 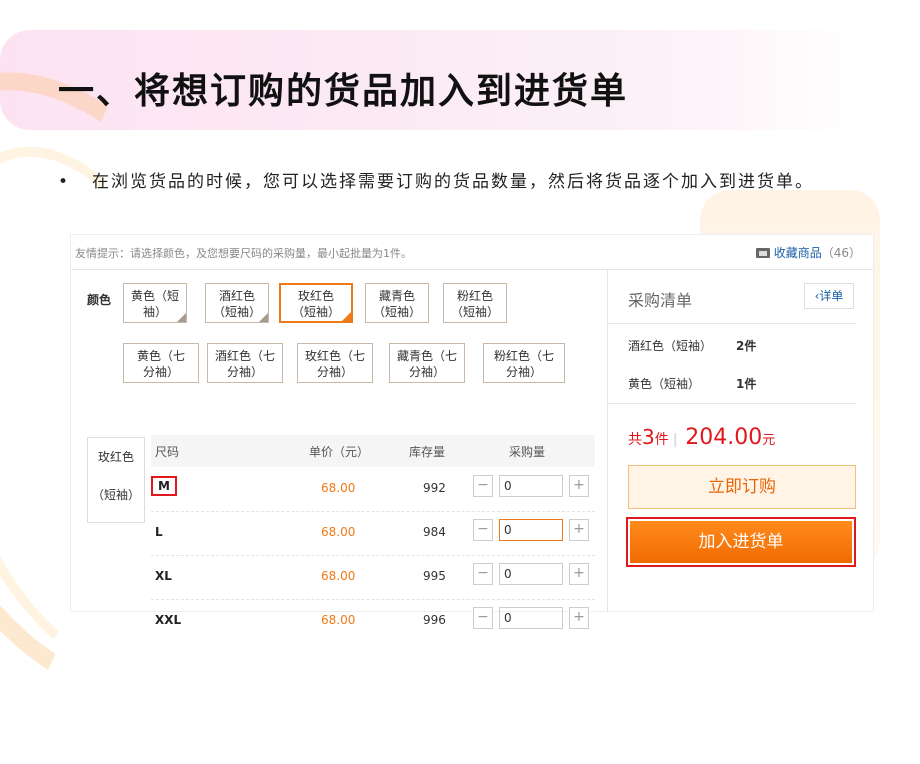 I want to click on total-count: 3, so click(x=648, y=437).